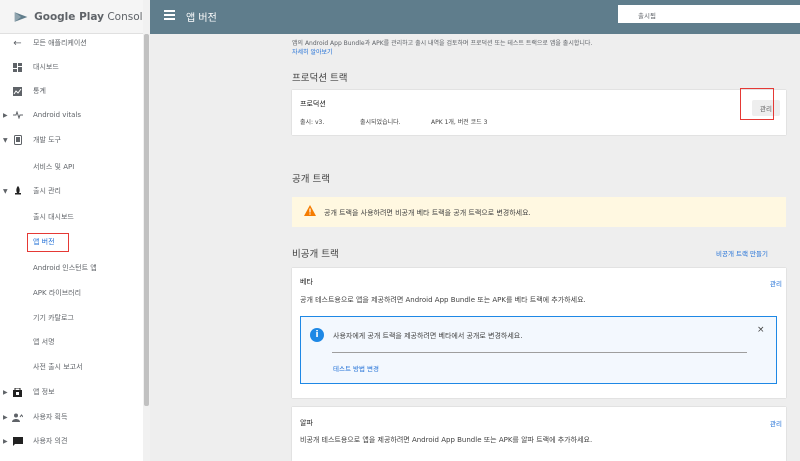 The width and height of the screenshot is (800, 461). I want to click on app-logo: Google Play Console, so click(74, 17).